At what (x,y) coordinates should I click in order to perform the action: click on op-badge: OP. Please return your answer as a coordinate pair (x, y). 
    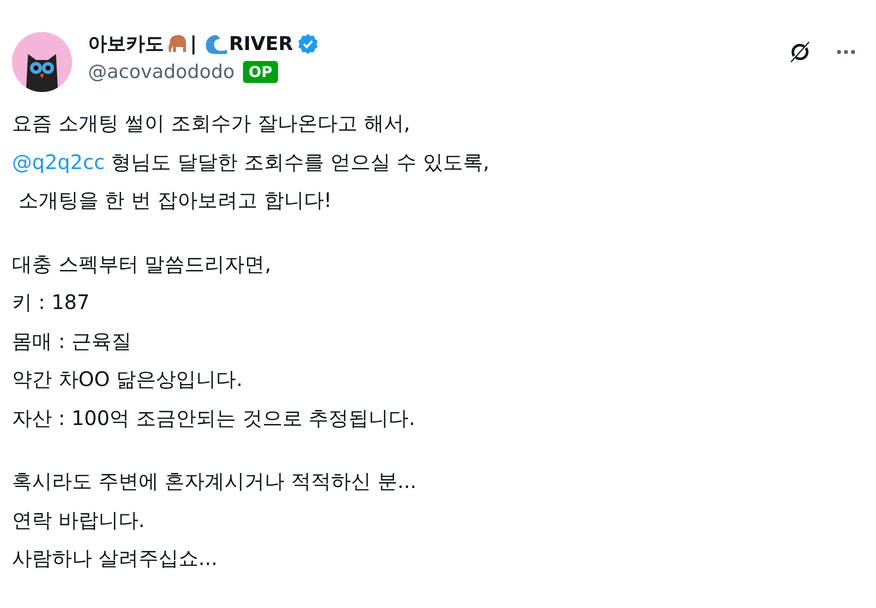
    Looking at the image, I should click on (260, 72).